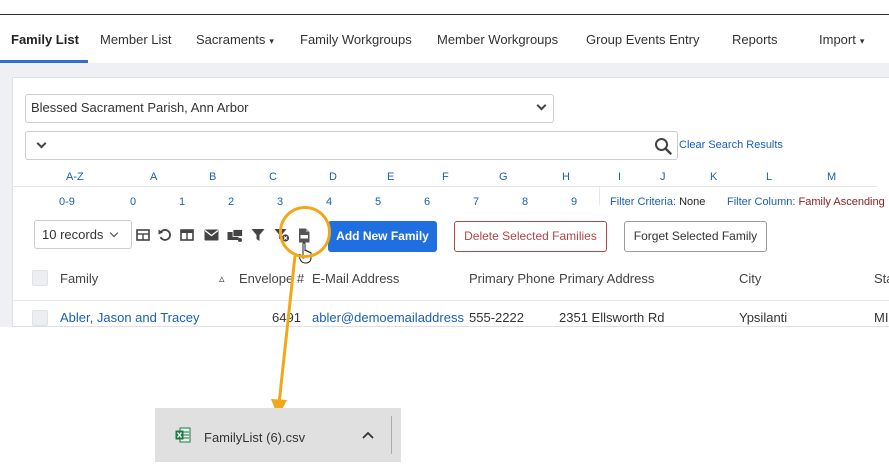  What do you see at coordinates (255, 437) in the screenshot?
I see `download-filename: FamilyList (6).csv` at bounding box center [255, 437].